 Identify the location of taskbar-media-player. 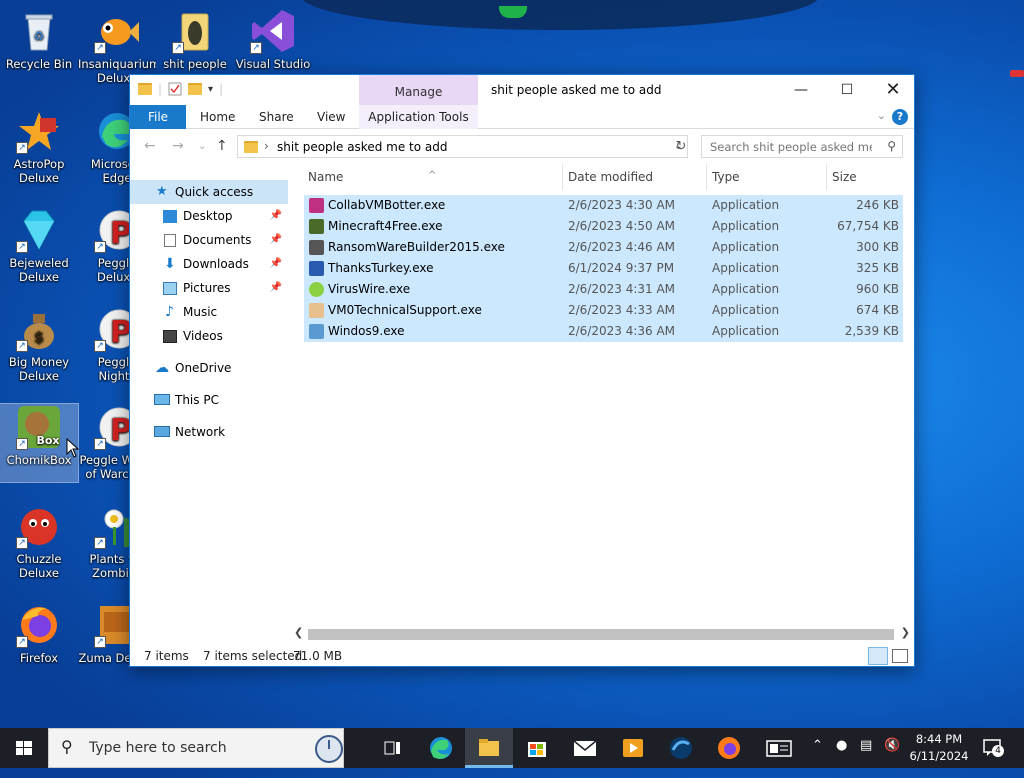
(633, 748).